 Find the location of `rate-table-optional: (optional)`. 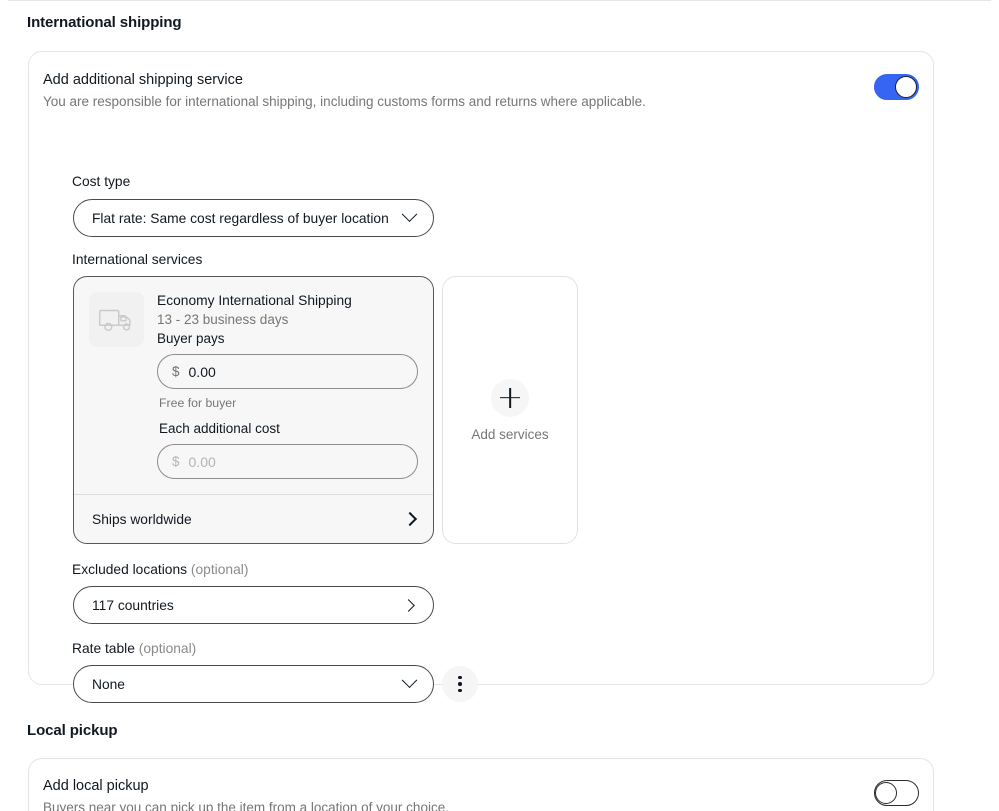

rate-table-optional: (optional) is located at coordinates (167, 648).